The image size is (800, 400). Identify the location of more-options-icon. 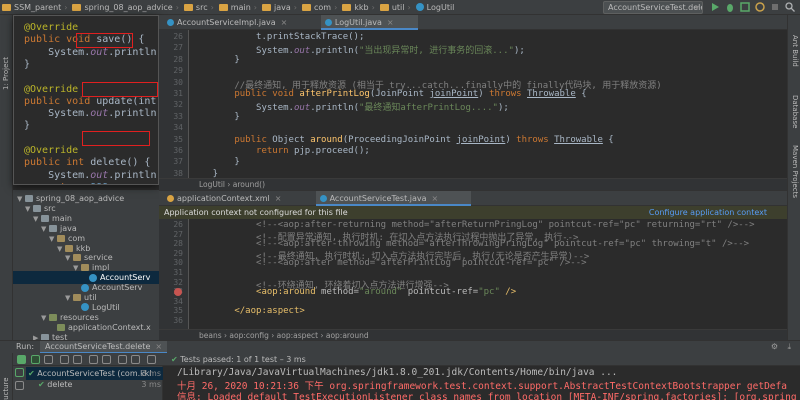
(151, 359).